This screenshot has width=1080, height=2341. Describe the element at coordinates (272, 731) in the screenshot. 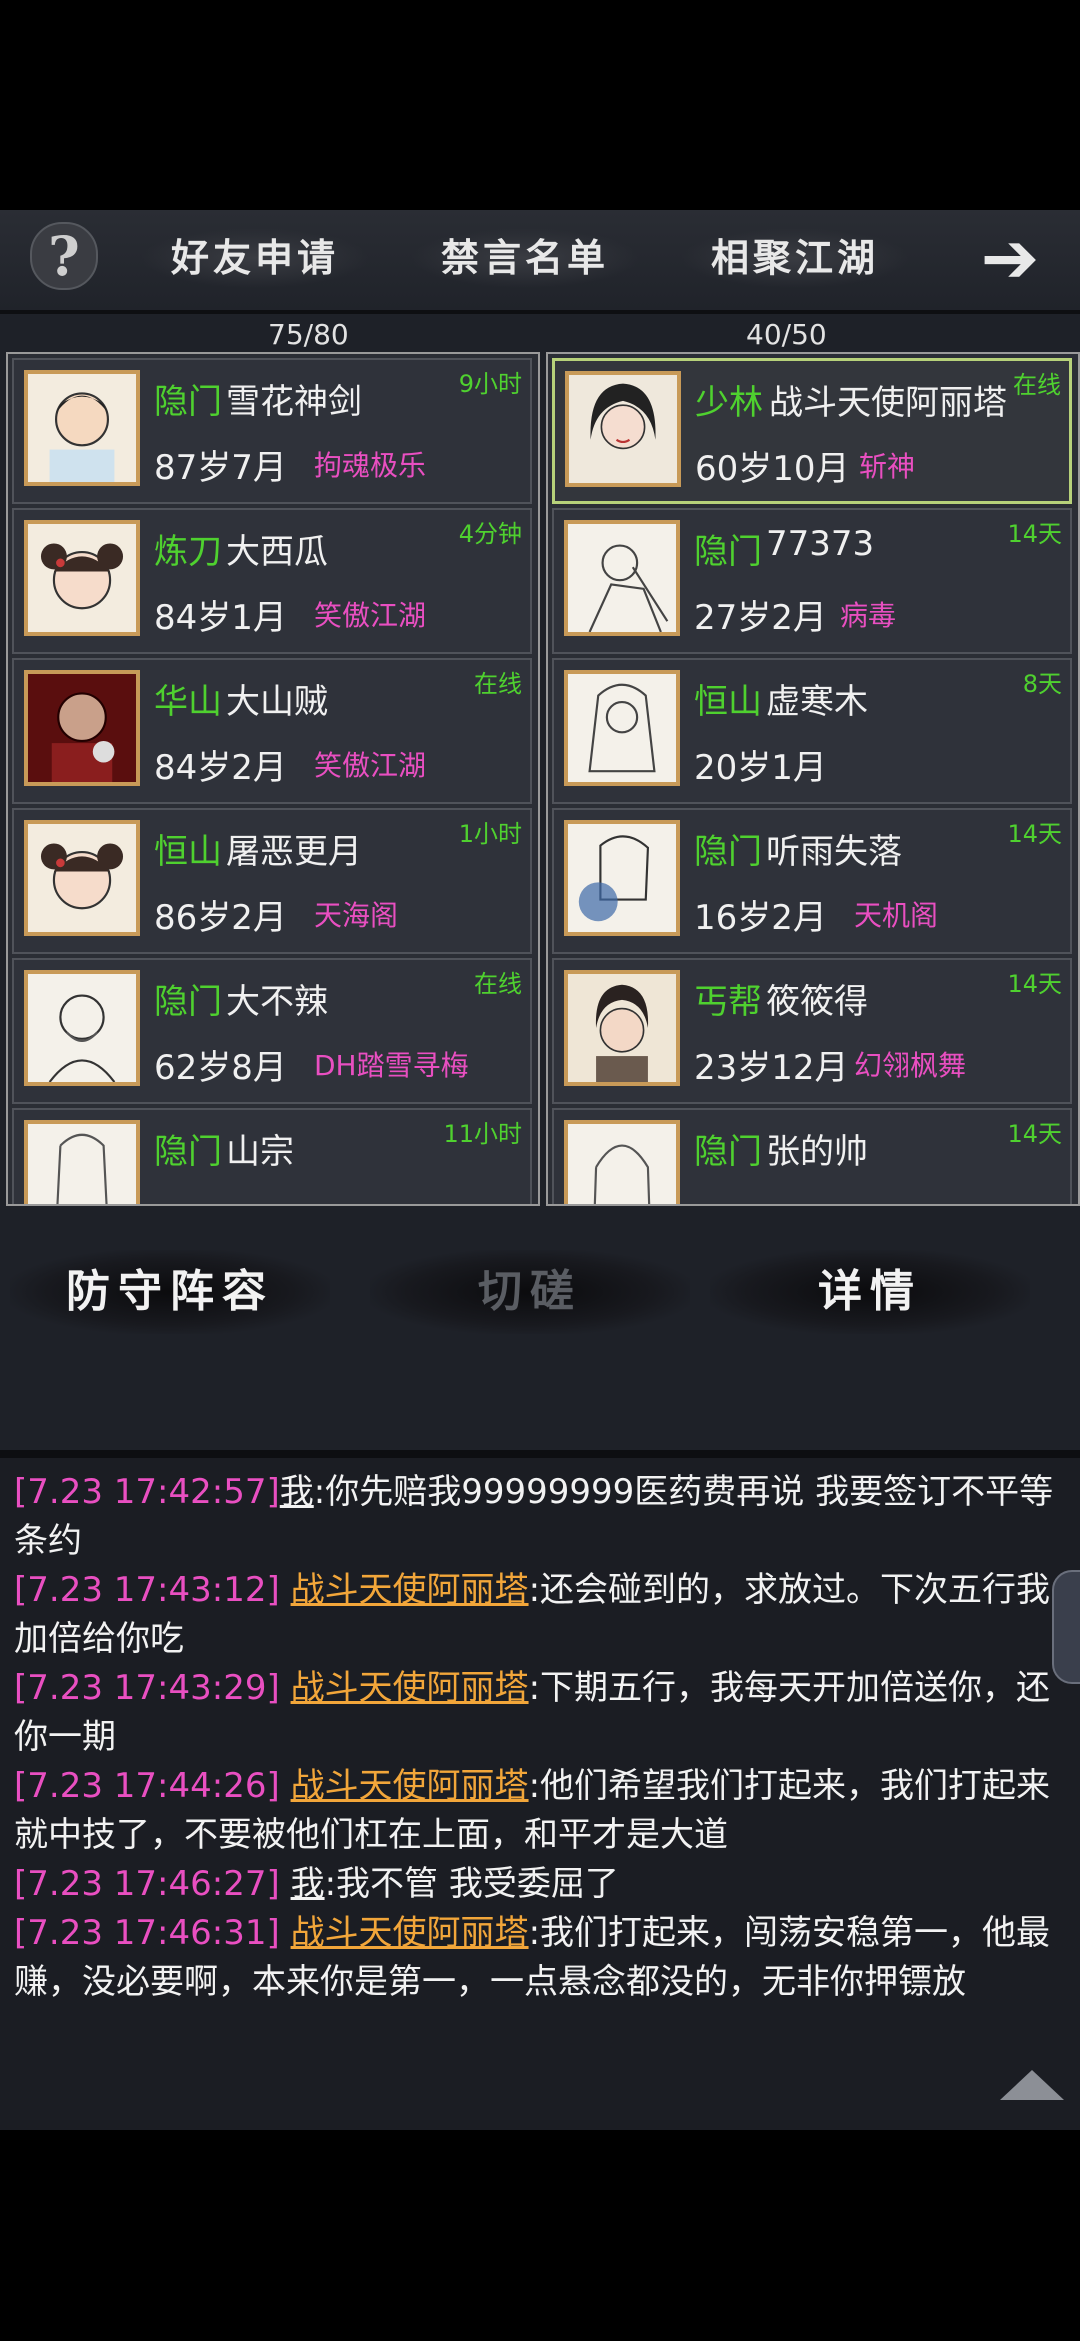

I see `friend-card: 华山 大山贼 84岁2月 笑傲江湖 在线` at that location.